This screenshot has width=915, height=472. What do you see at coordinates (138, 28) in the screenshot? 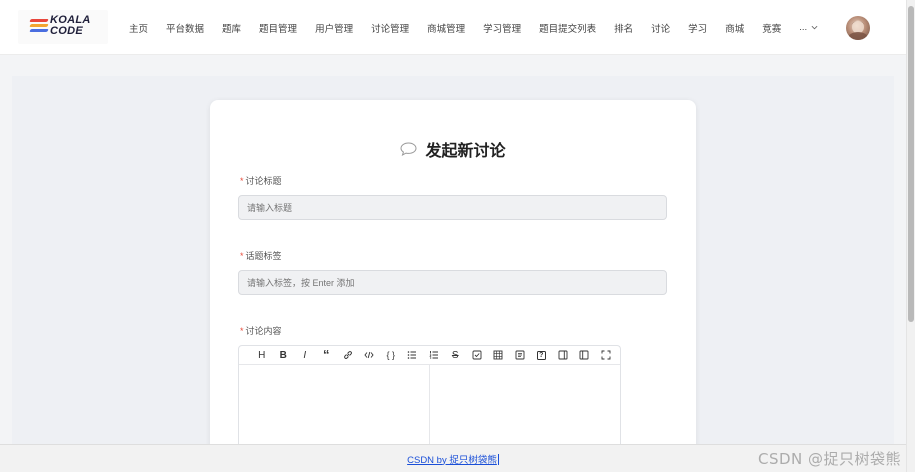
I see `nav-item-0: 主页` at bounding box center [138, 28].